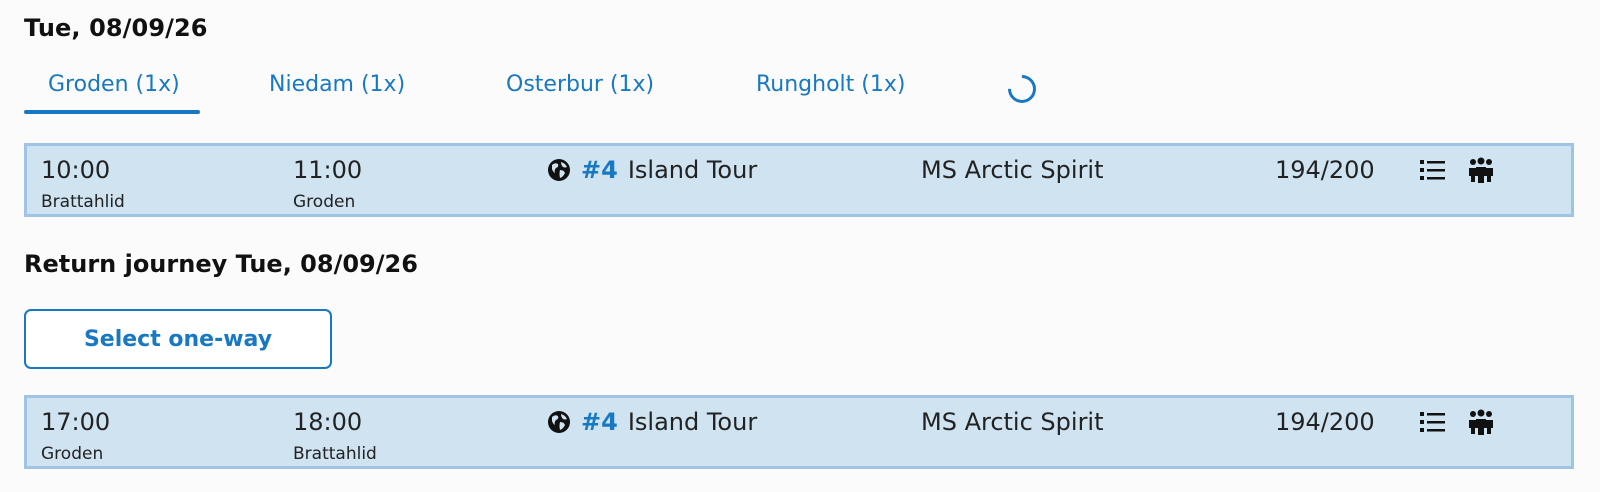 Image resolution: width=1600 pixels, height=492 pixels. Describe the element at coordinates (83, 202) in the screenshot. I see `departure-place: Brattahlid` at that location.